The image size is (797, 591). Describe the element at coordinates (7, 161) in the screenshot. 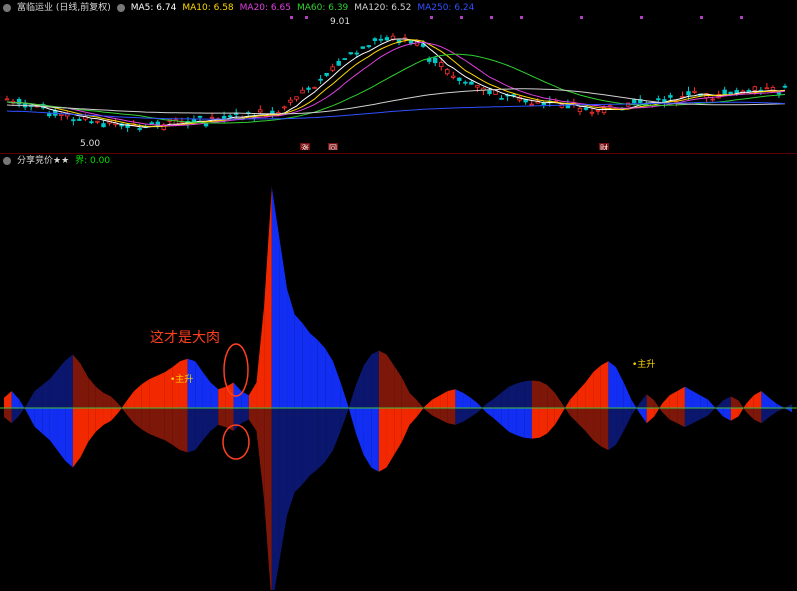

I see `indicator-settings-dot-icon` at that location.